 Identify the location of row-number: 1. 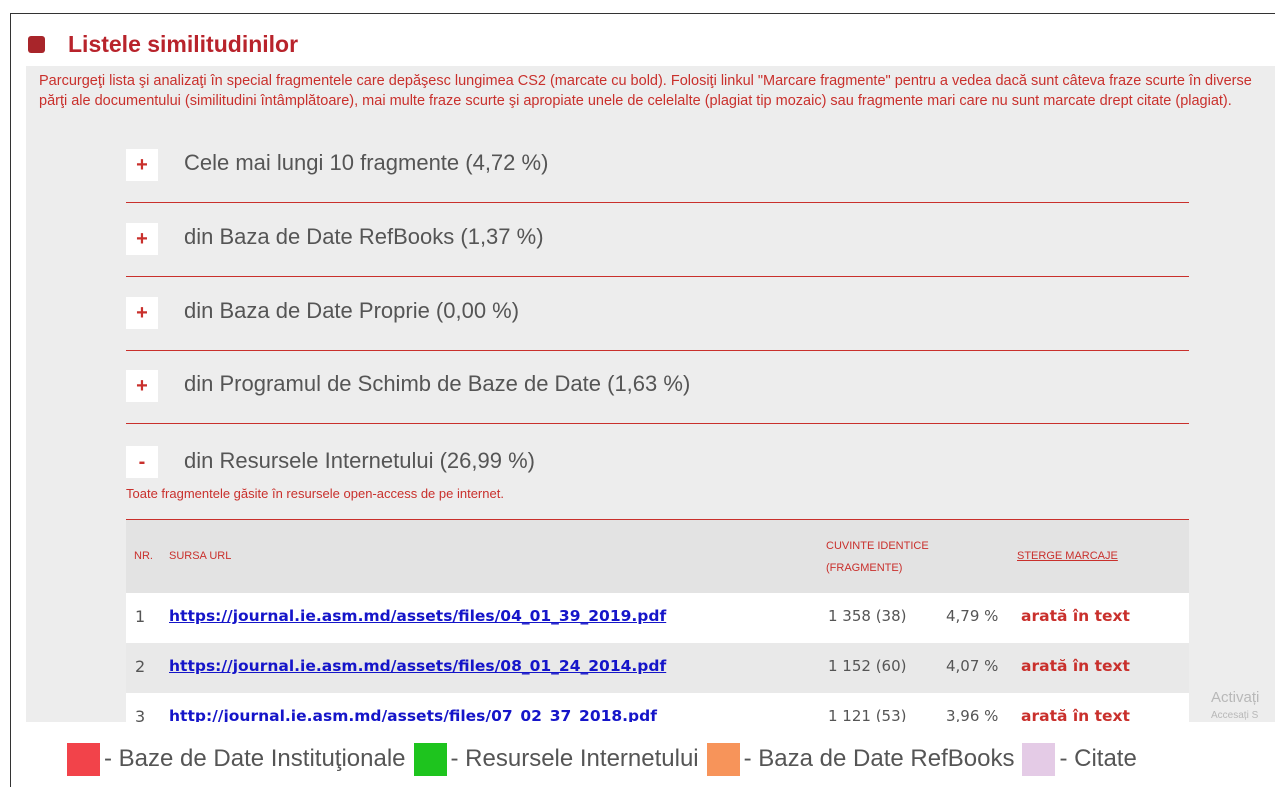
(140, 616).